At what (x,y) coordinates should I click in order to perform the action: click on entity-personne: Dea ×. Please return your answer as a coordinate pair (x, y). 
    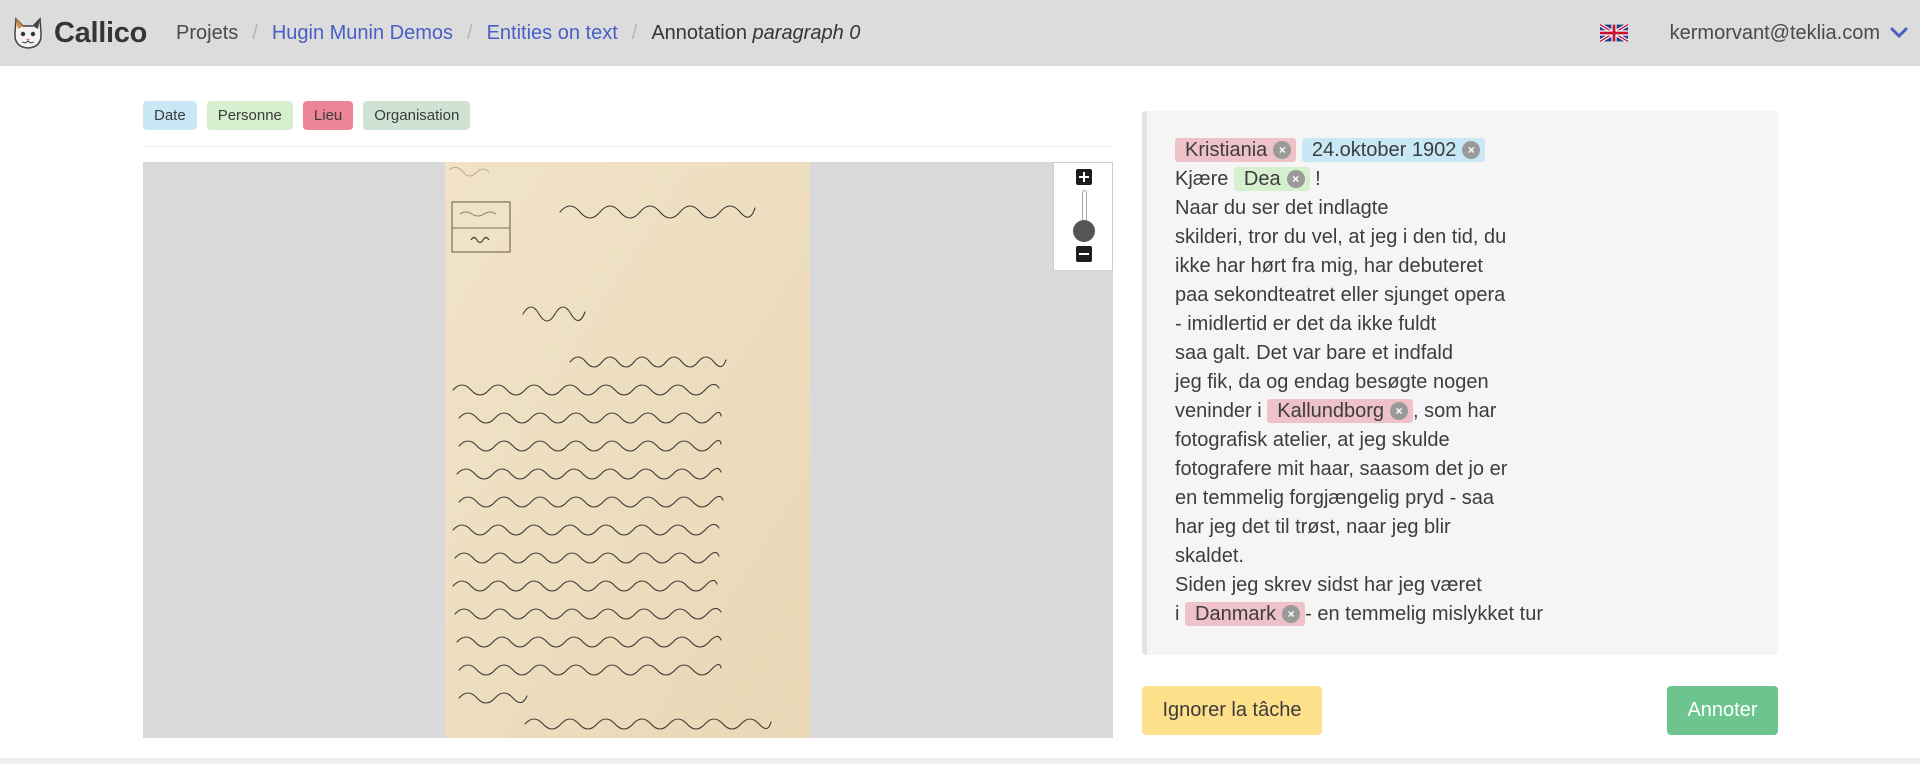
    Looking at the image, I should click on (1271, 179).